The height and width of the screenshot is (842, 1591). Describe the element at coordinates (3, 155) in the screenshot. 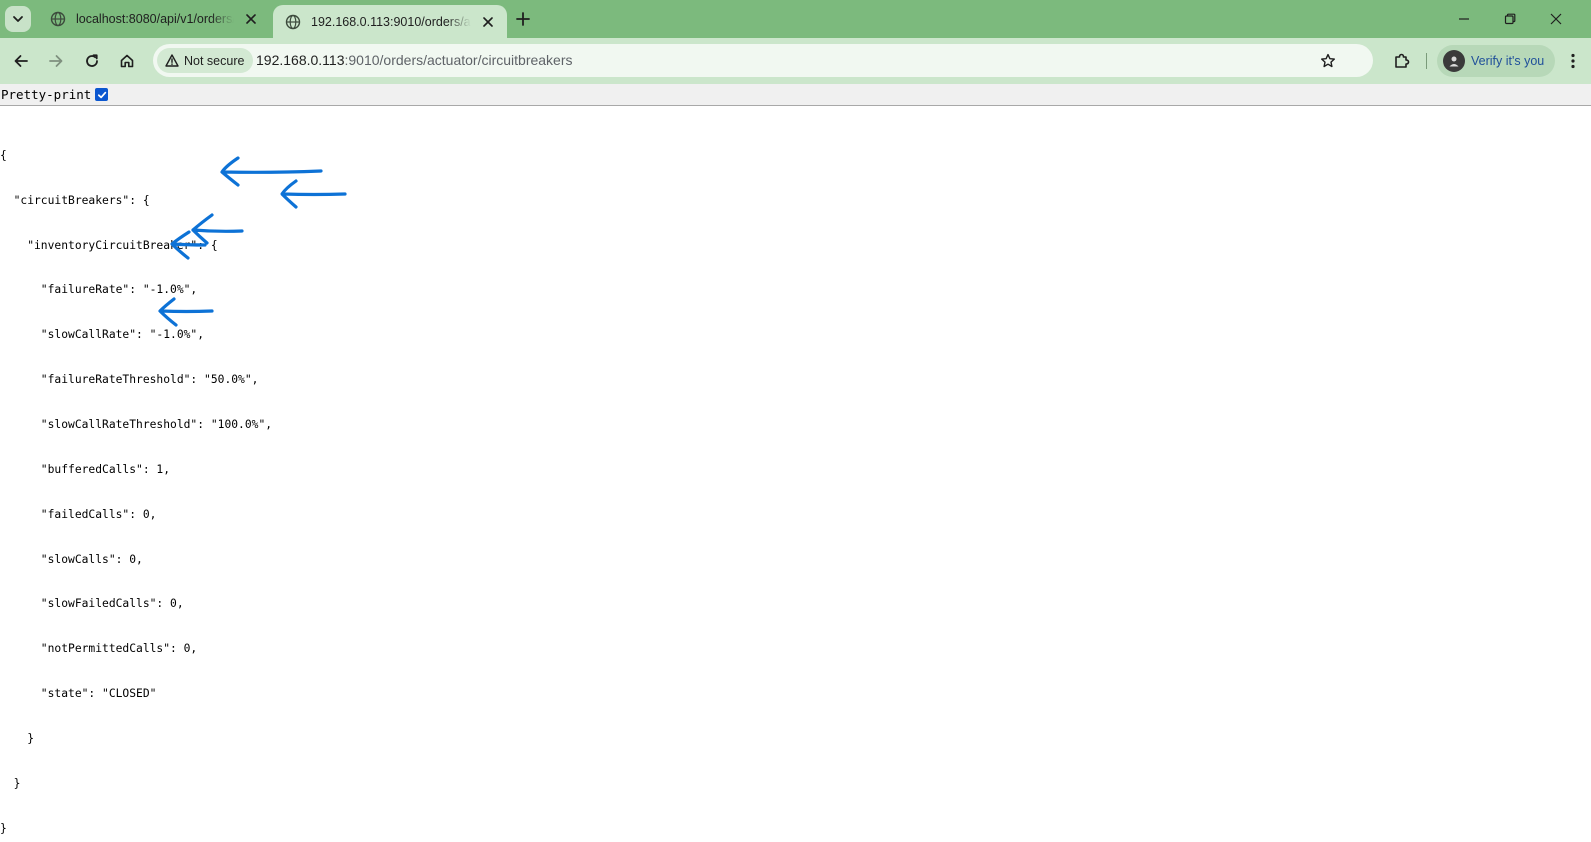

I see `json-line: {` at that location.